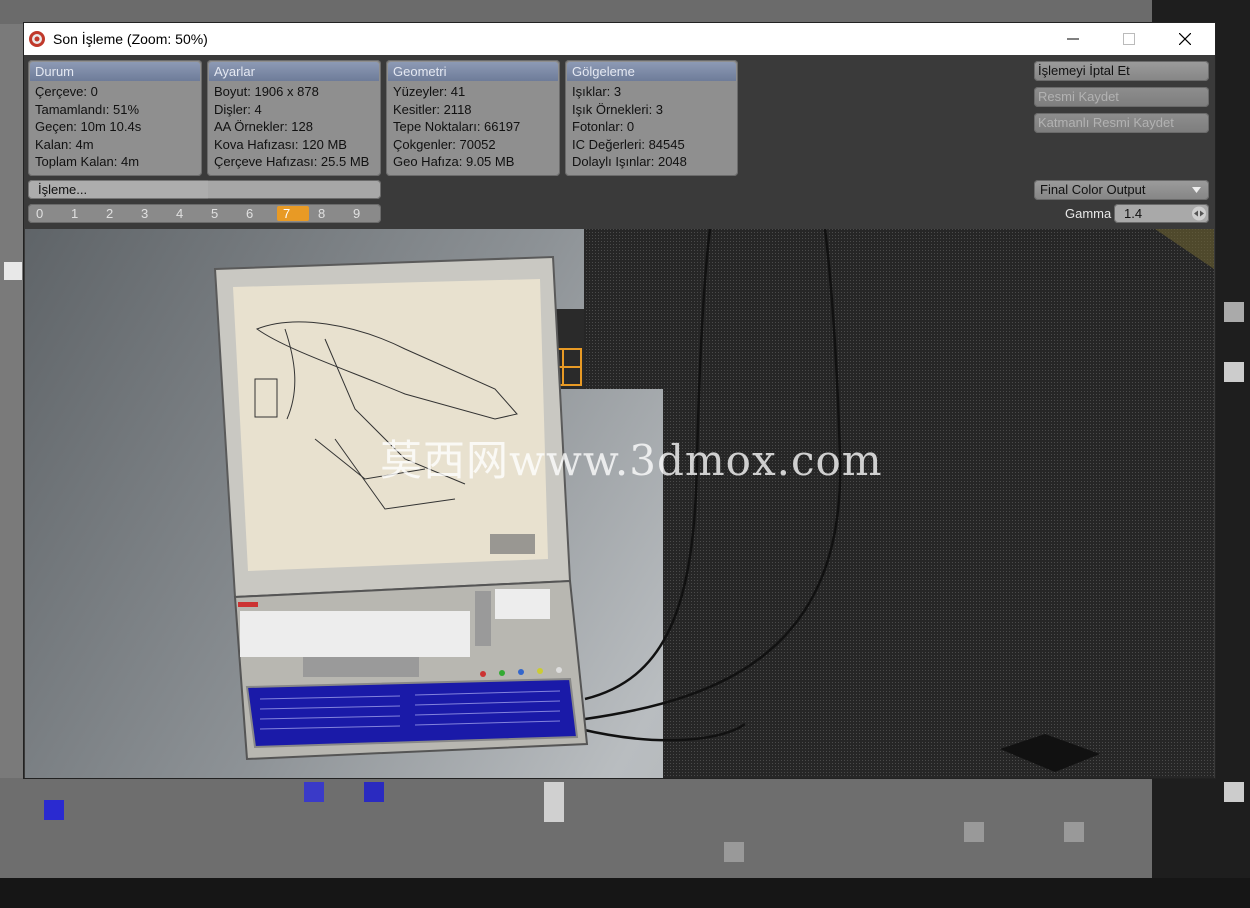  What do you see at coordinates (432, 109) in the screenshot?
I see `geometry-sections: Kesitler: 2118` at bounding box center [432, 109].